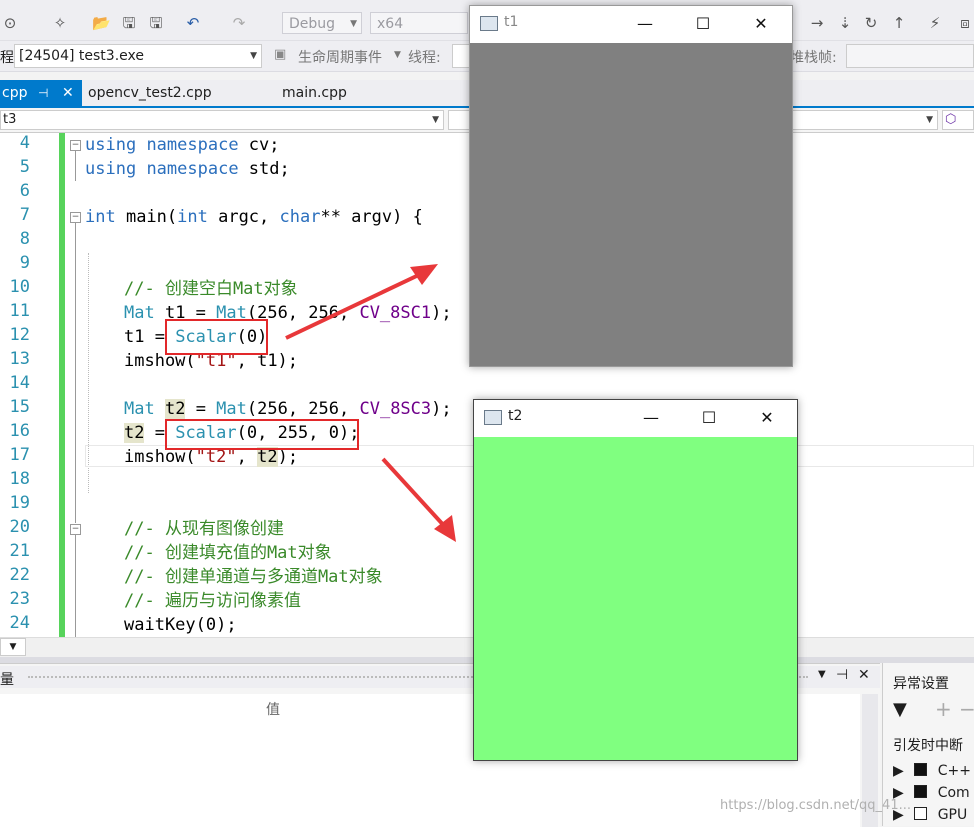  Describe the element at coordinates (340, 57) in the screenshot. I see `lifecycle-events-label: 生命周期事件` at that location.